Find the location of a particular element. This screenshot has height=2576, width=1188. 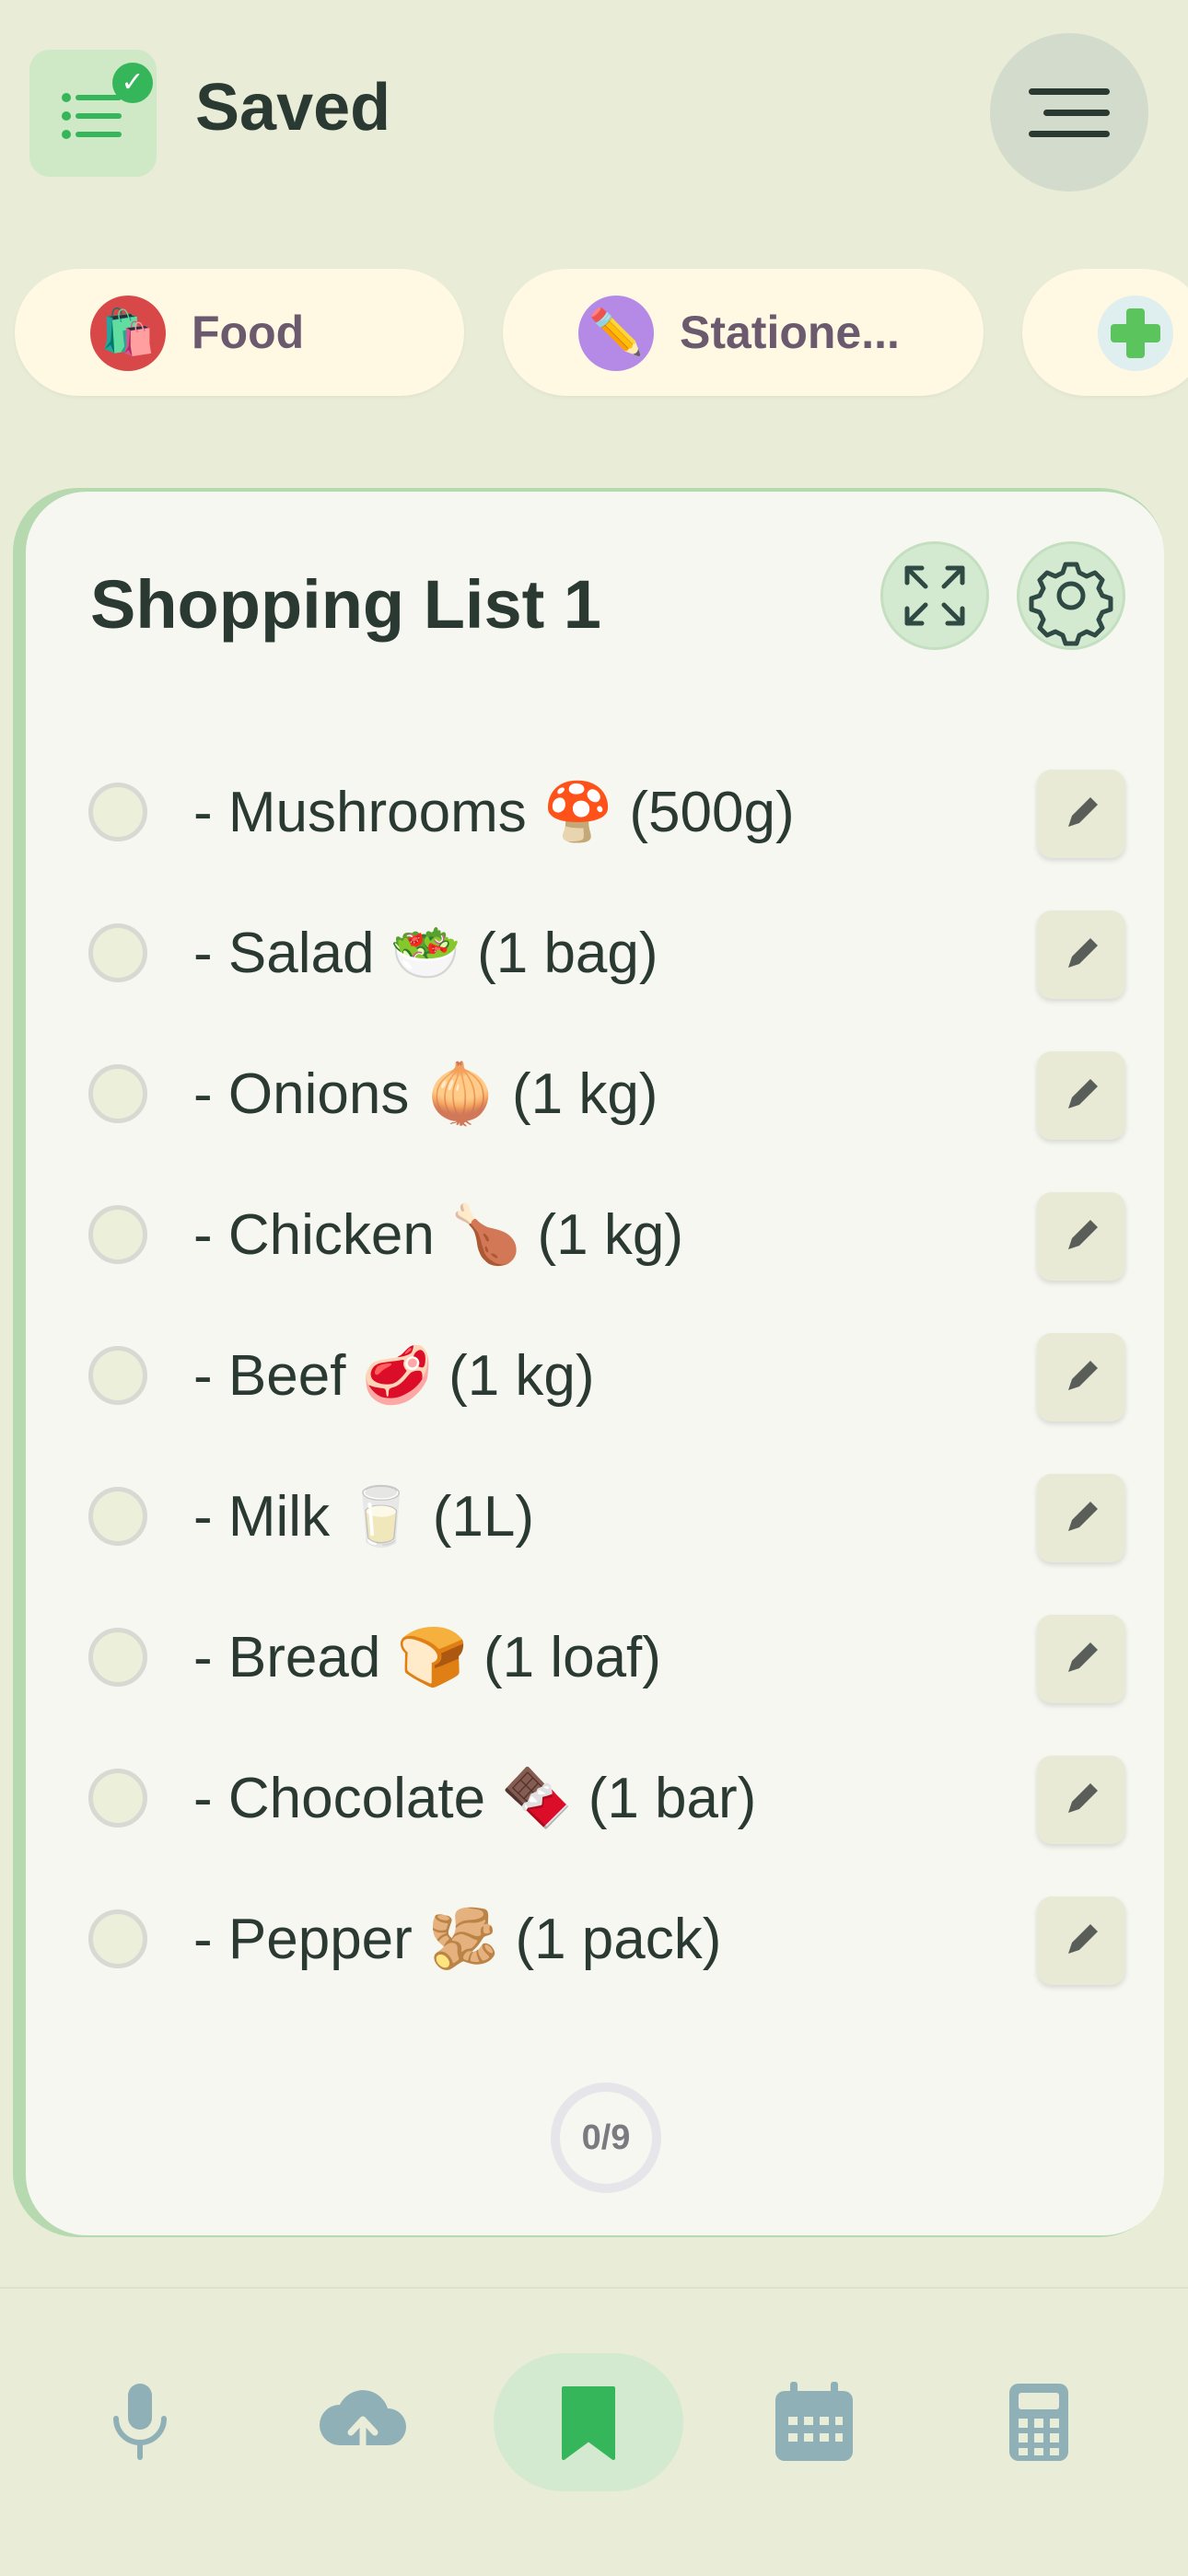

calculator-icon is located at coordinates (1038, 2422).